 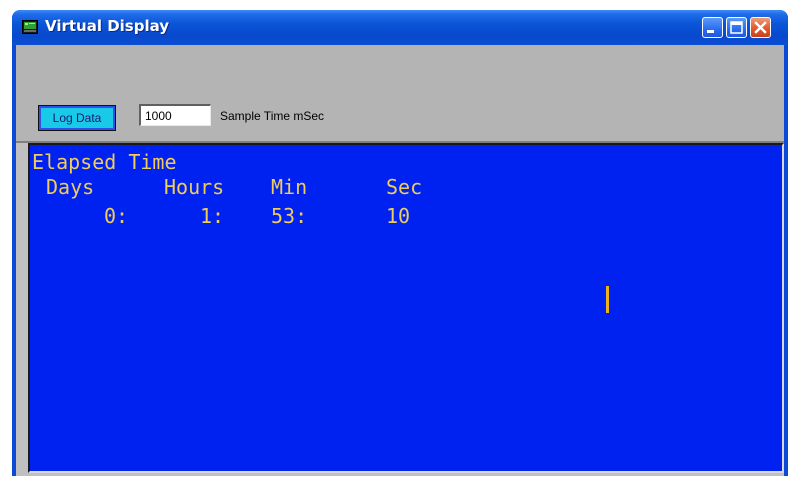 What do you see at coordinates (404, 187) in the screenshot?
I see `sec-column-label: Sec` at bounding box center [404, 187].